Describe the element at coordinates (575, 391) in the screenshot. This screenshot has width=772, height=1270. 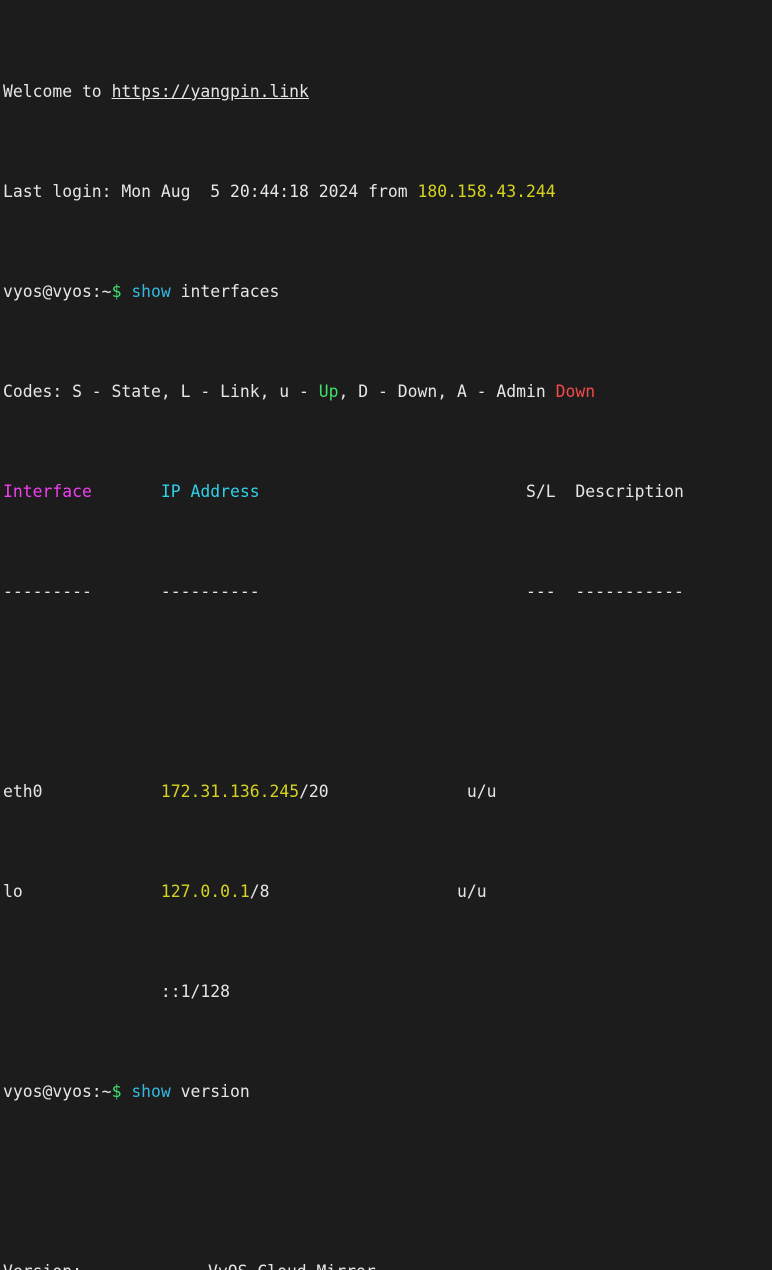
I see `code-down: Down` at that location.